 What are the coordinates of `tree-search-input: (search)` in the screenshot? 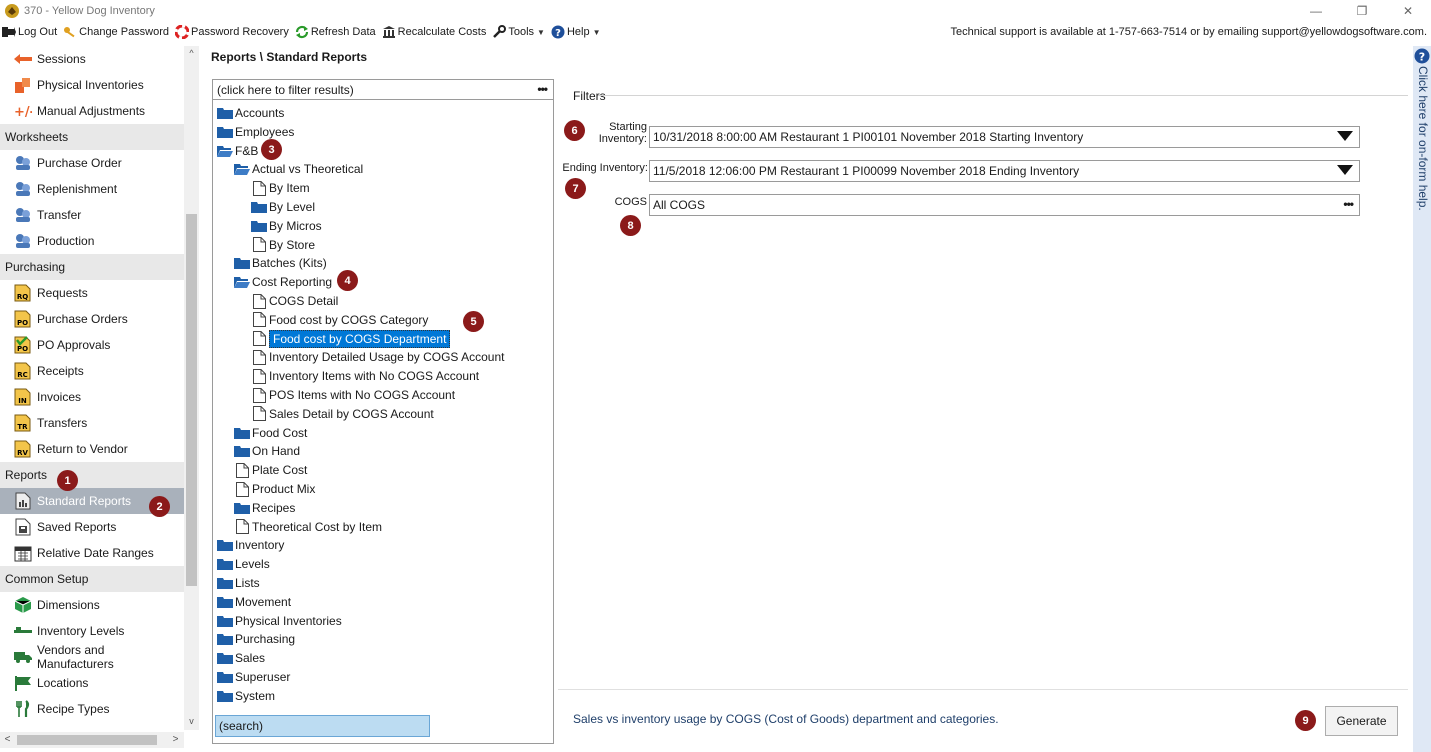 It's located at (322, 726).